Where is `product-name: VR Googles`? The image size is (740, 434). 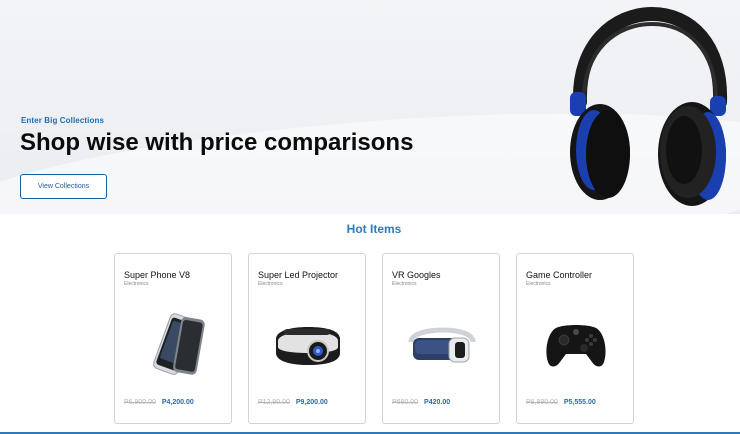 product-name: VR Googles is located at coordinates (416, 275).